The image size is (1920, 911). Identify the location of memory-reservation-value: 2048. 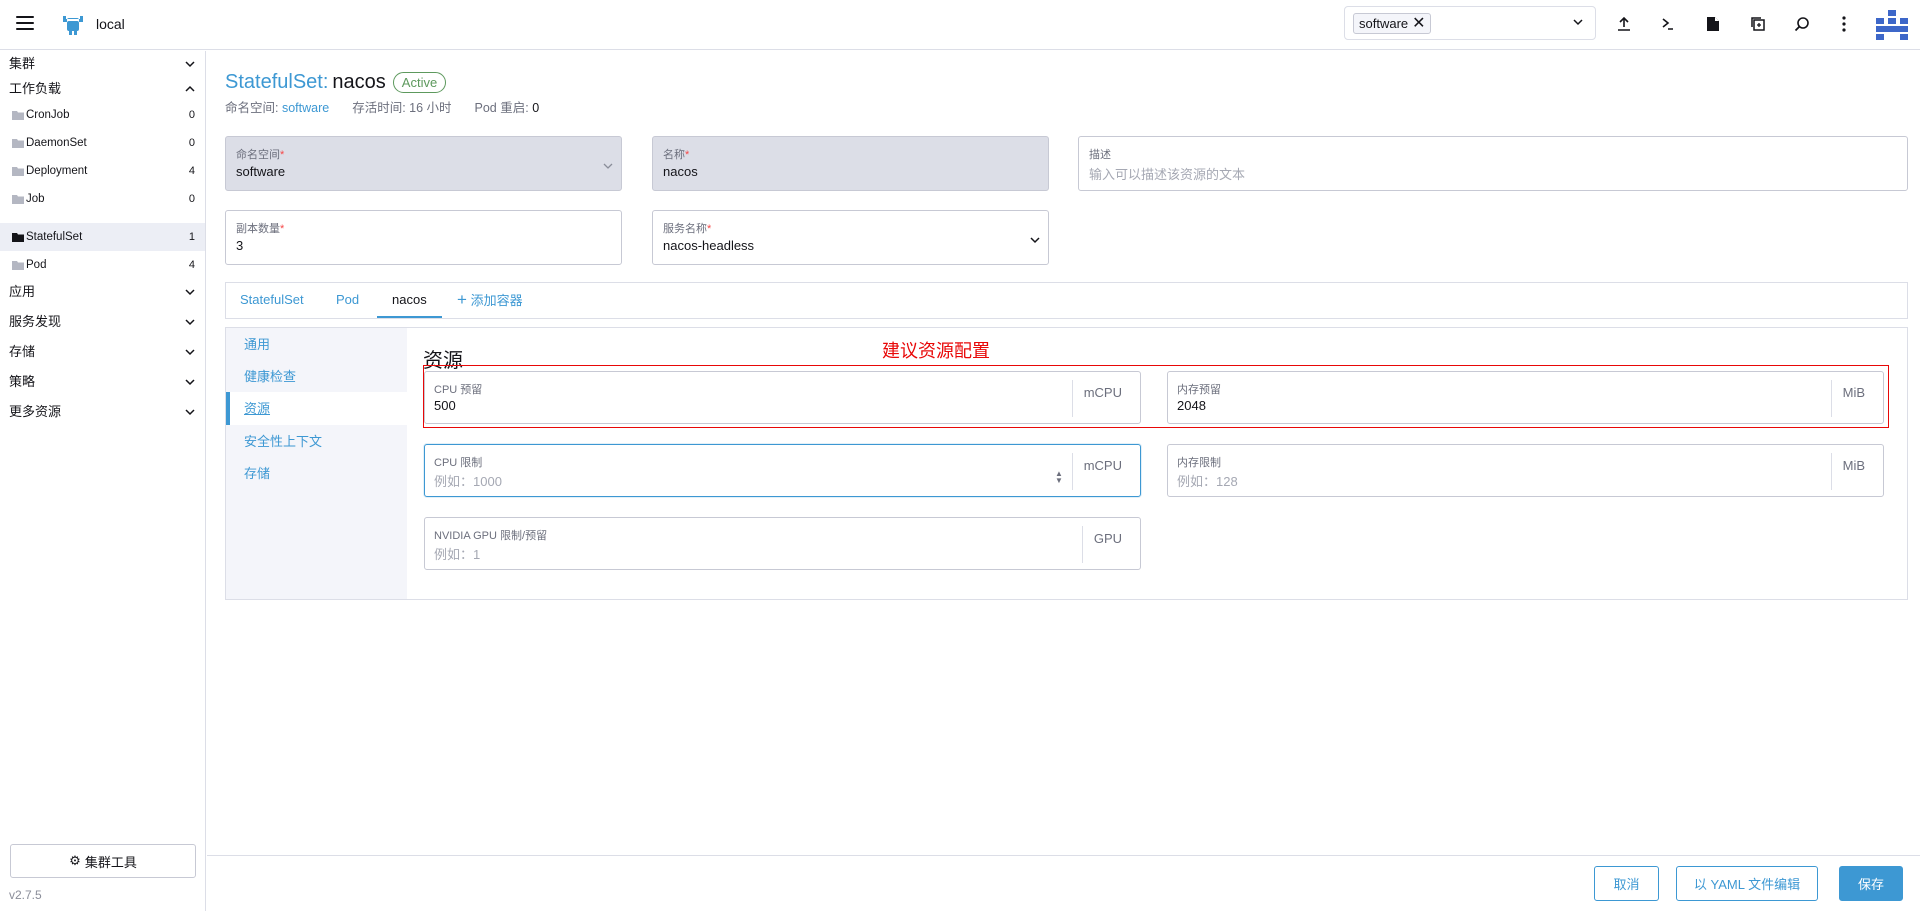
(1191, 405).